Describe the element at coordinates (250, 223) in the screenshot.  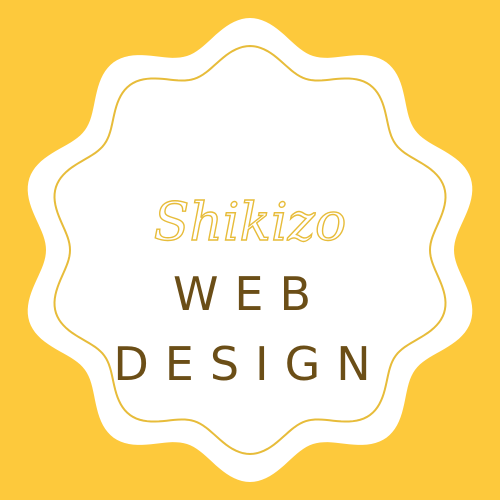
I see `script-word-shikizo: Shikizo` at that location.